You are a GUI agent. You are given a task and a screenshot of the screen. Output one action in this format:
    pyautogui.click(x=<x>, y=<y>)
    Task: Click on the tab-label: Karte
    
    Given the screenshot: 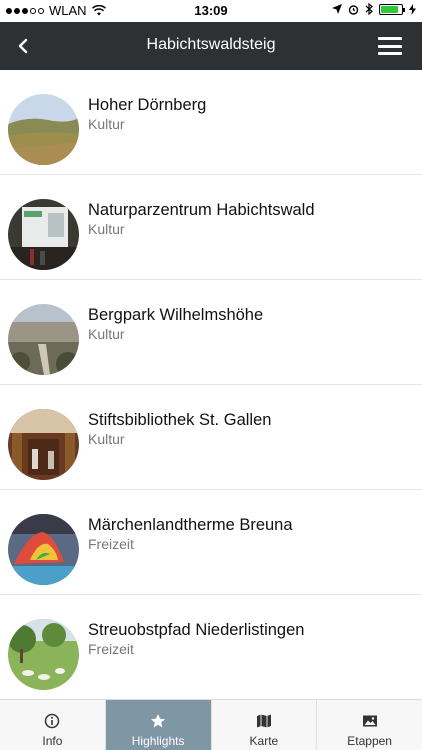 What is the action you would take?
    pyautogui.click(x=264, y=741)
    